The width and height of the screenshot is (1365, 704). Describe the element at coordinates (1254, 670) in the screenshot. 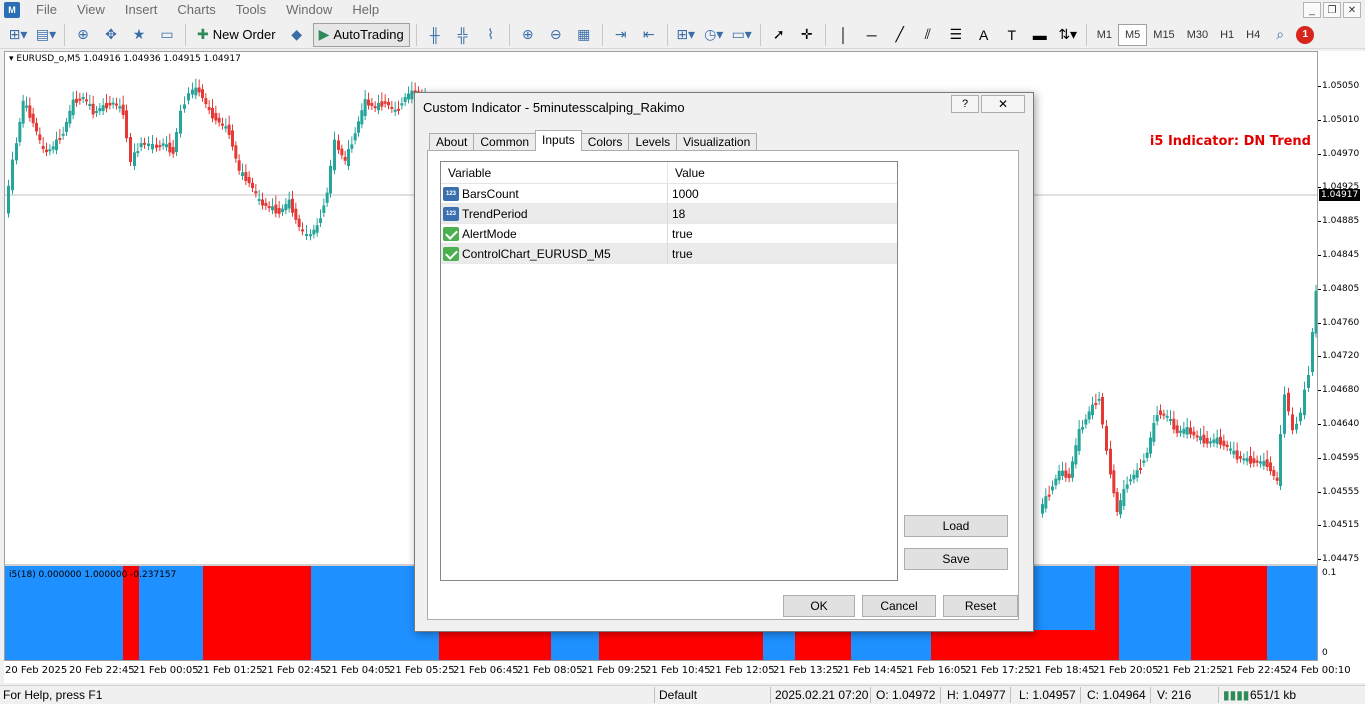

I see `time-label: 21 Feb 22:45` at that location.